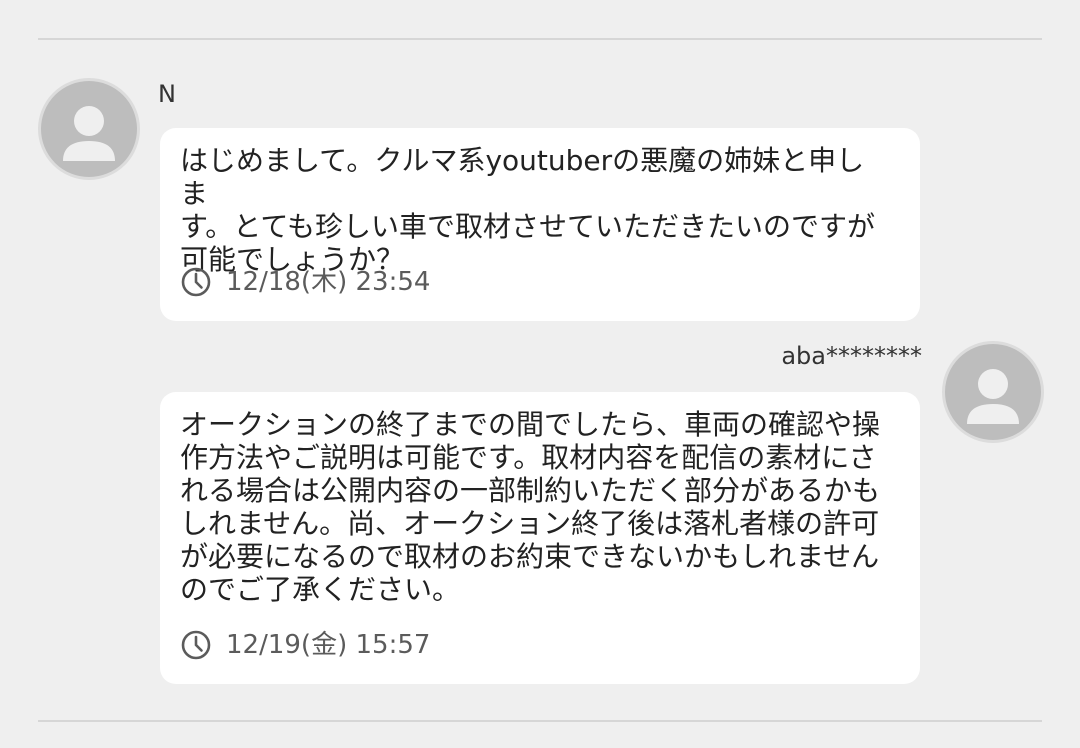 Image resolution: width=1080 pixels, height=748 pixels. I want to click on timestamp-text: 12/18(木) 23:54, so click(328, 282).